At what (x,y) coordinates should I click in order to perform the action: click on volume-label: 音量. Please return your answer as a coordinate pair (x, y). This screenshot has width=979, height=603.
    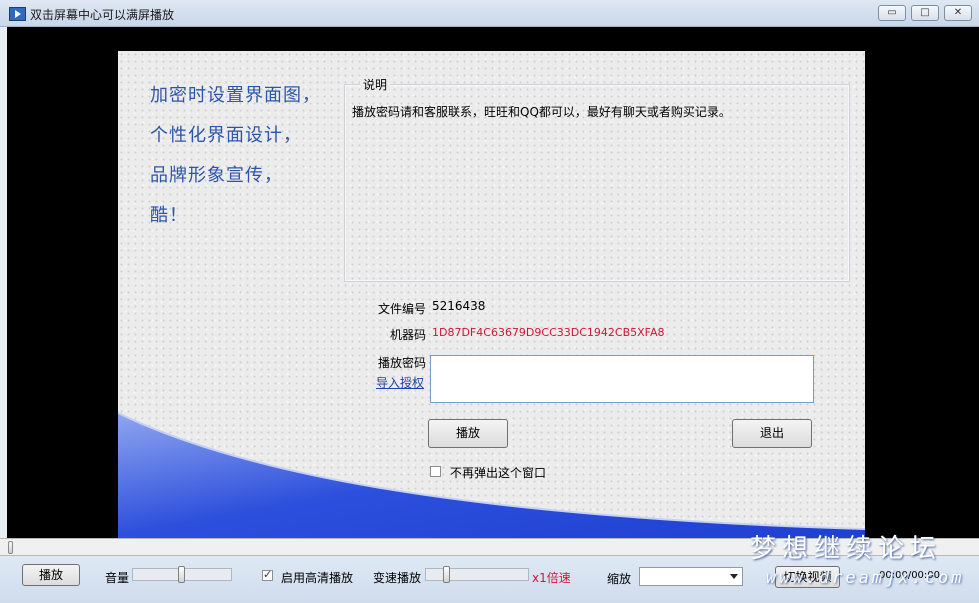
    Looking at the image, I should click on (117, 578).